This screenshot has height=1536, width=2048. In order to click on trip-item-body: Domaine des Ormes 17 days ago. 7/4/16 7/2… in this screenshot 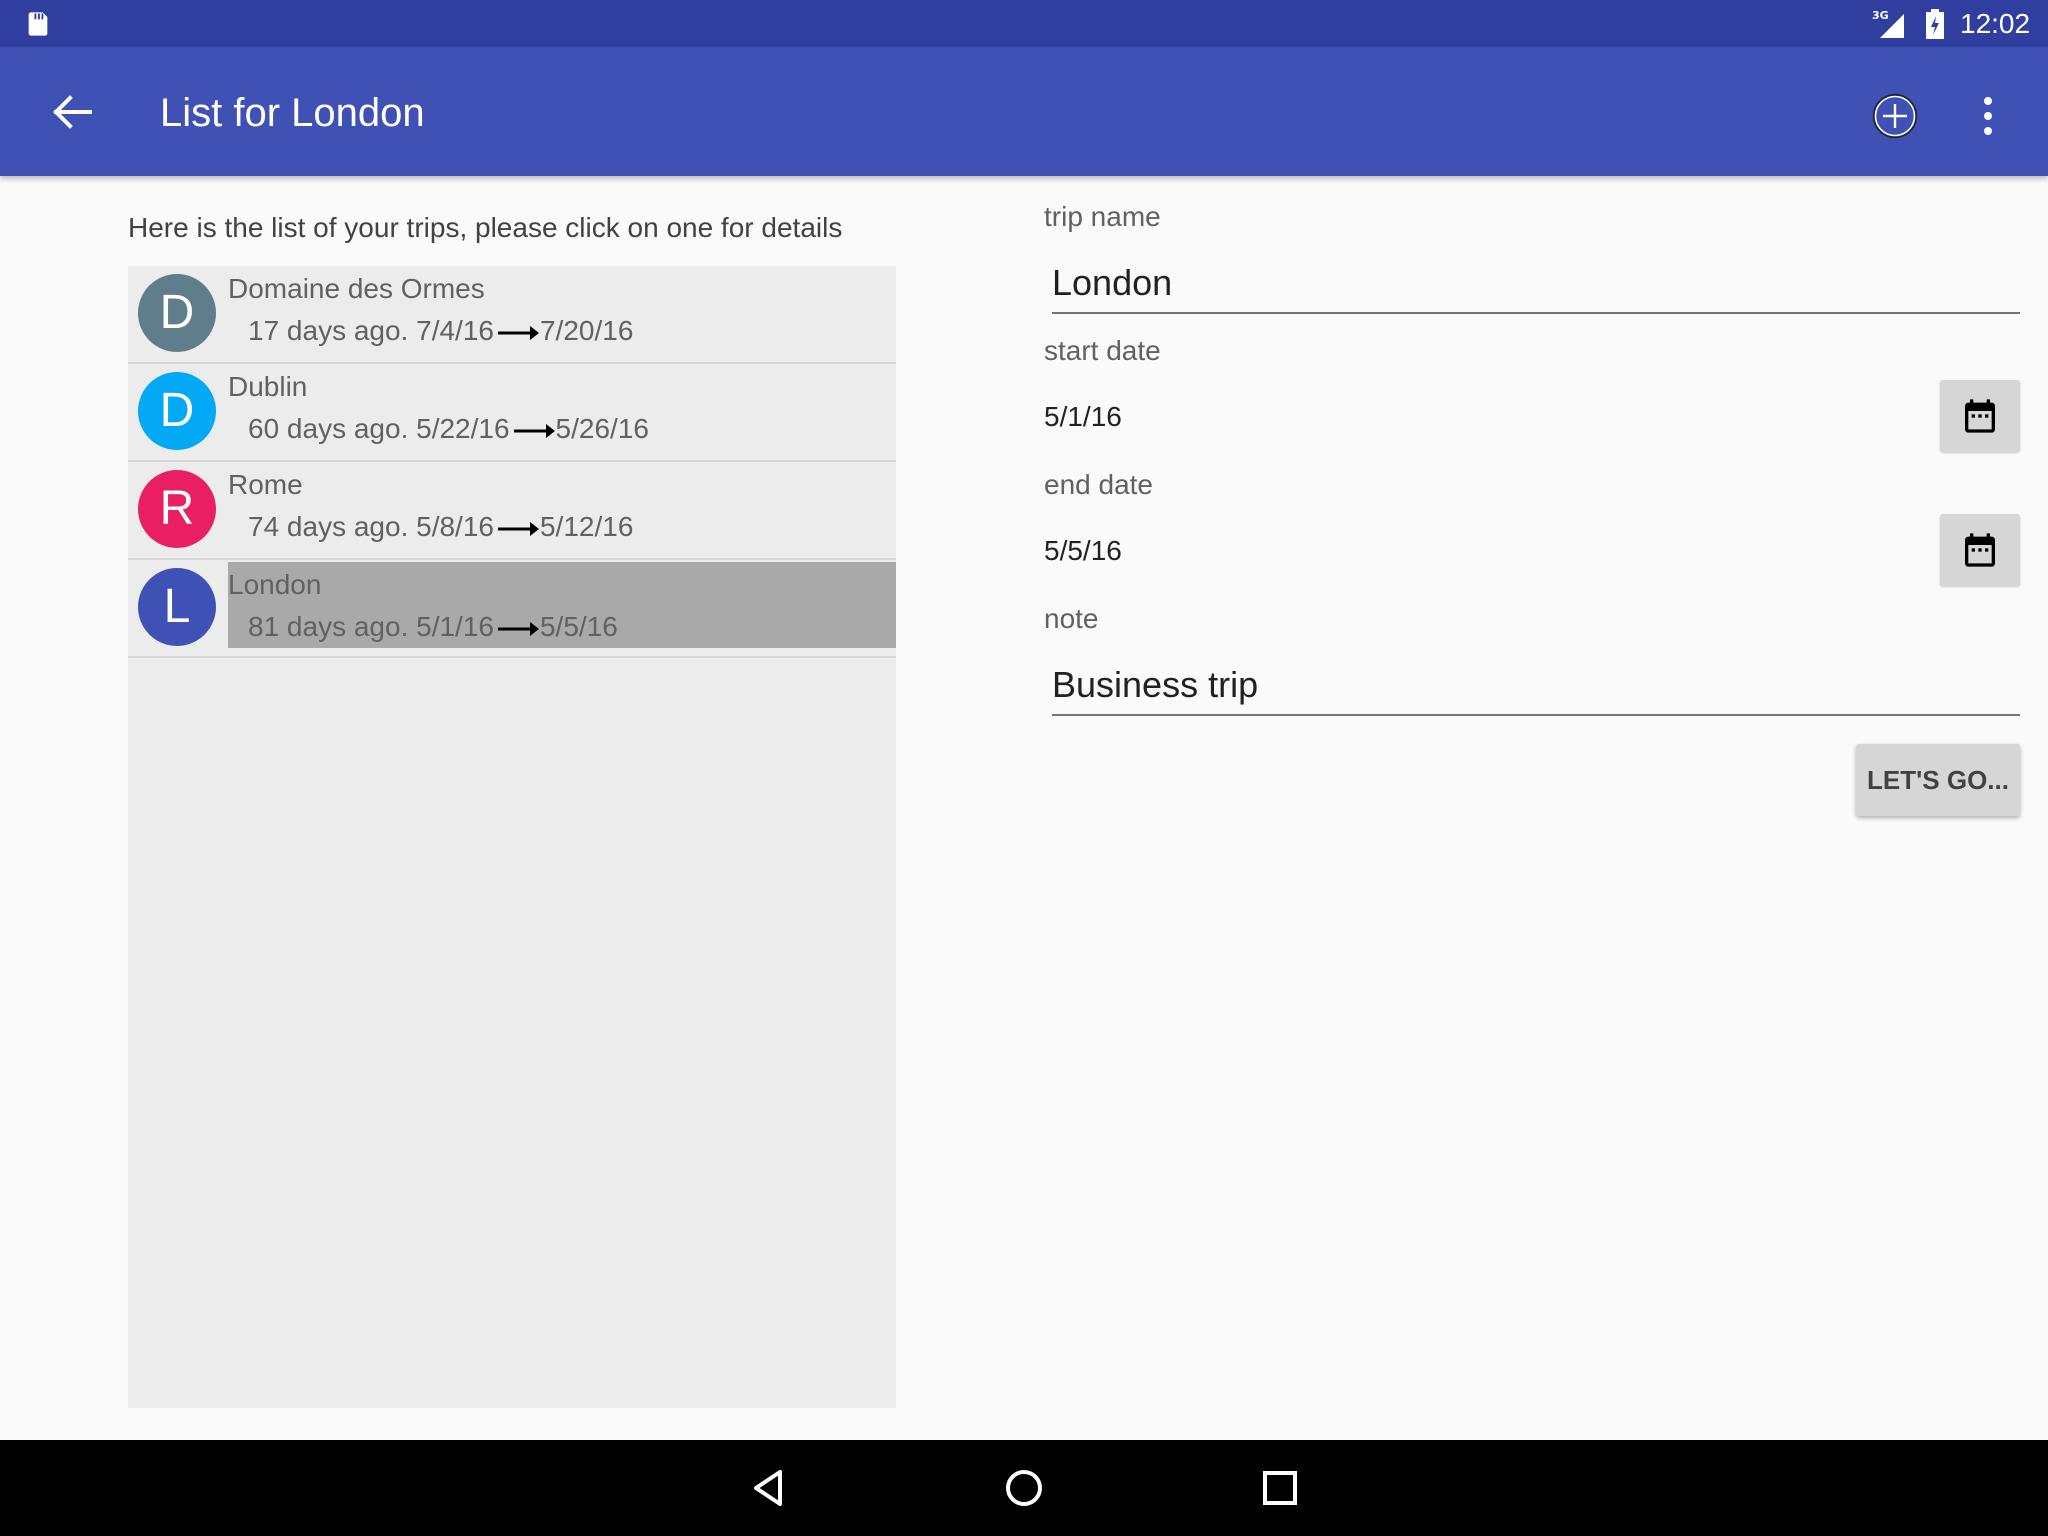, I will do `click(562, 309)`.